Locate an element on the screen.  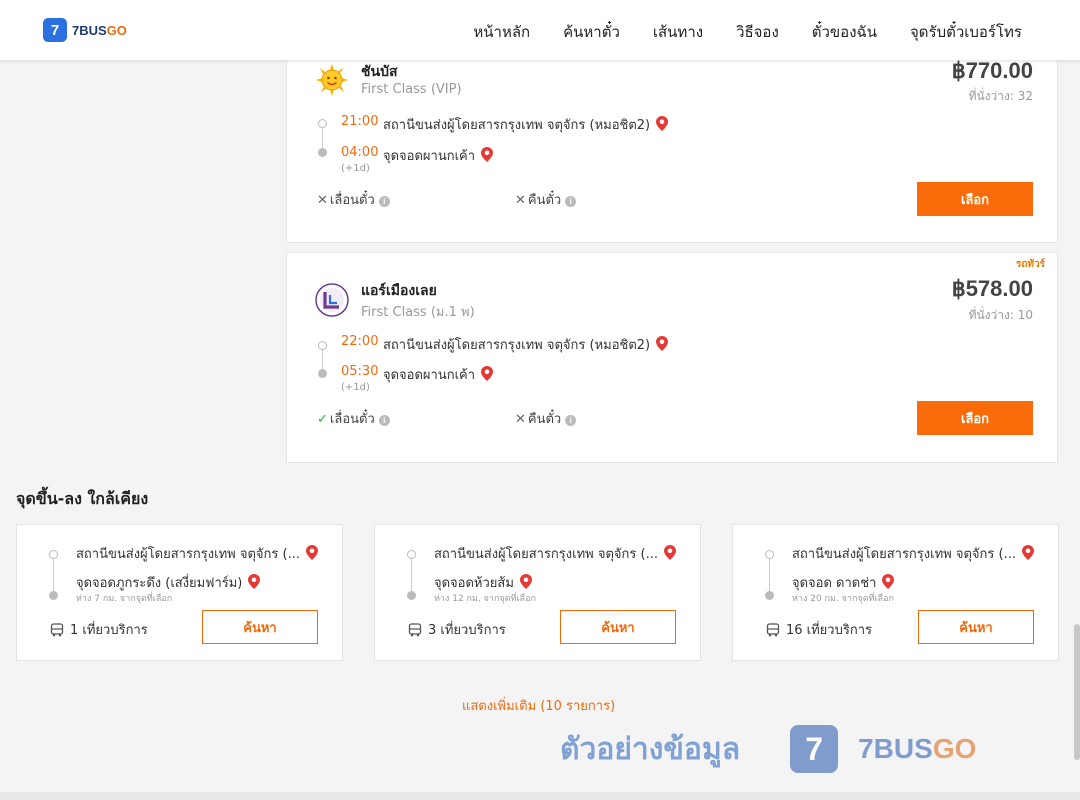
nearby-trip-count: 1 เที่ยวบริการ is located at coordinates (99, 629).